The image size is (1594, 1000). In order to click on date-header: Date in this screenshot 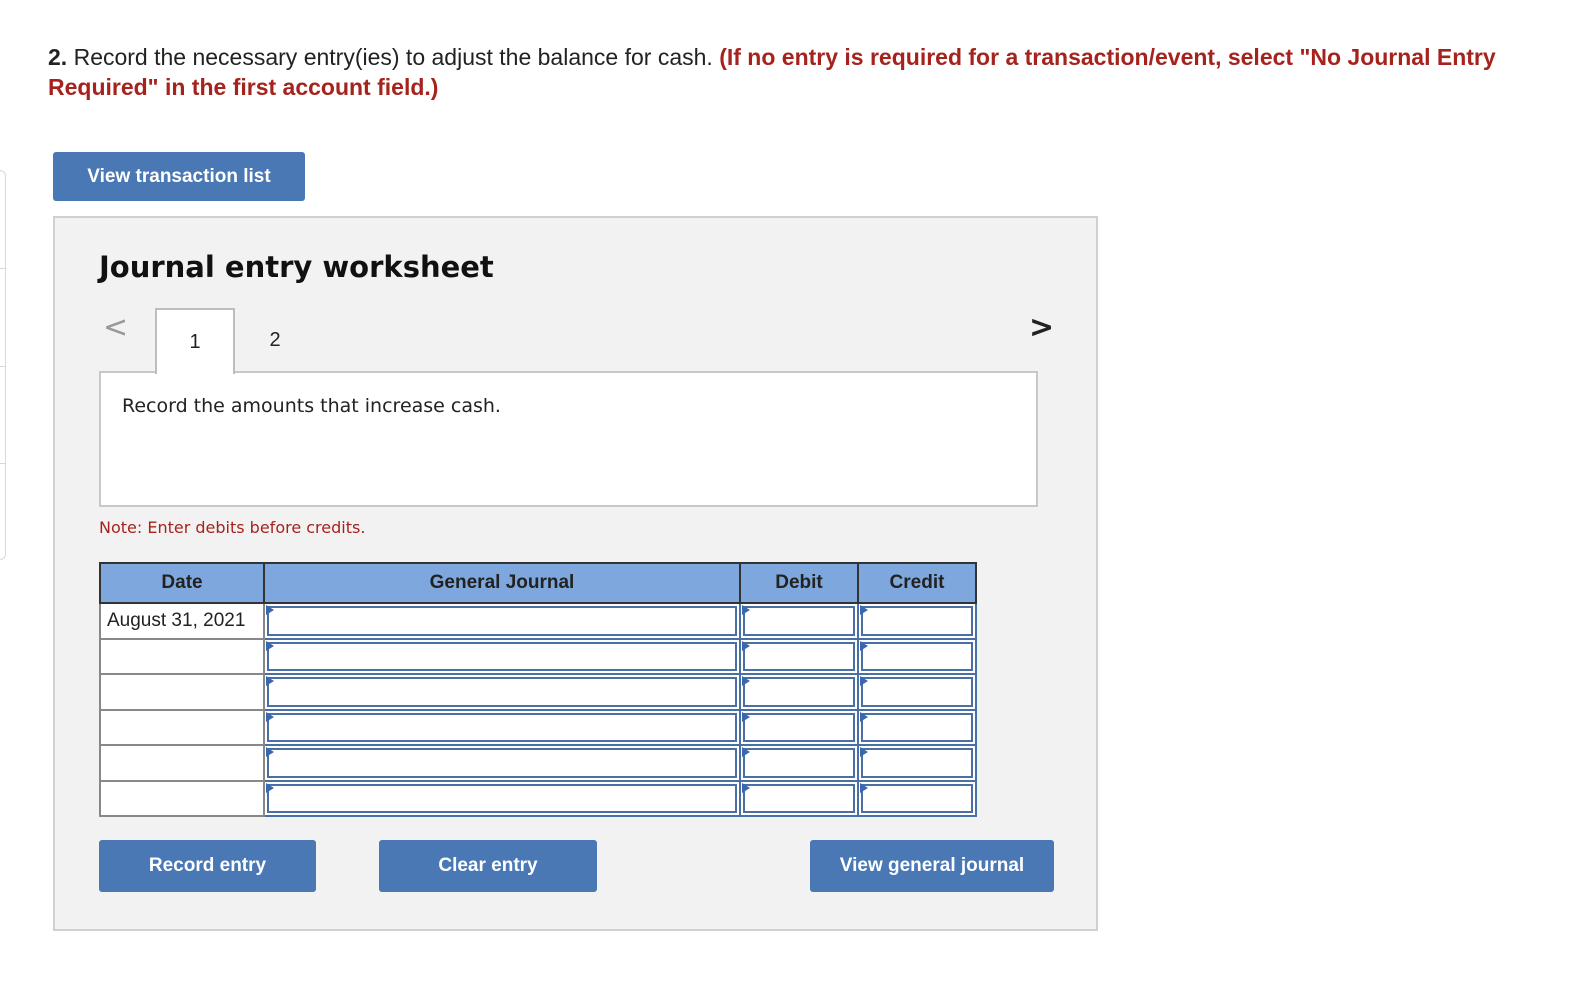, I will do `click(182, 583)`.